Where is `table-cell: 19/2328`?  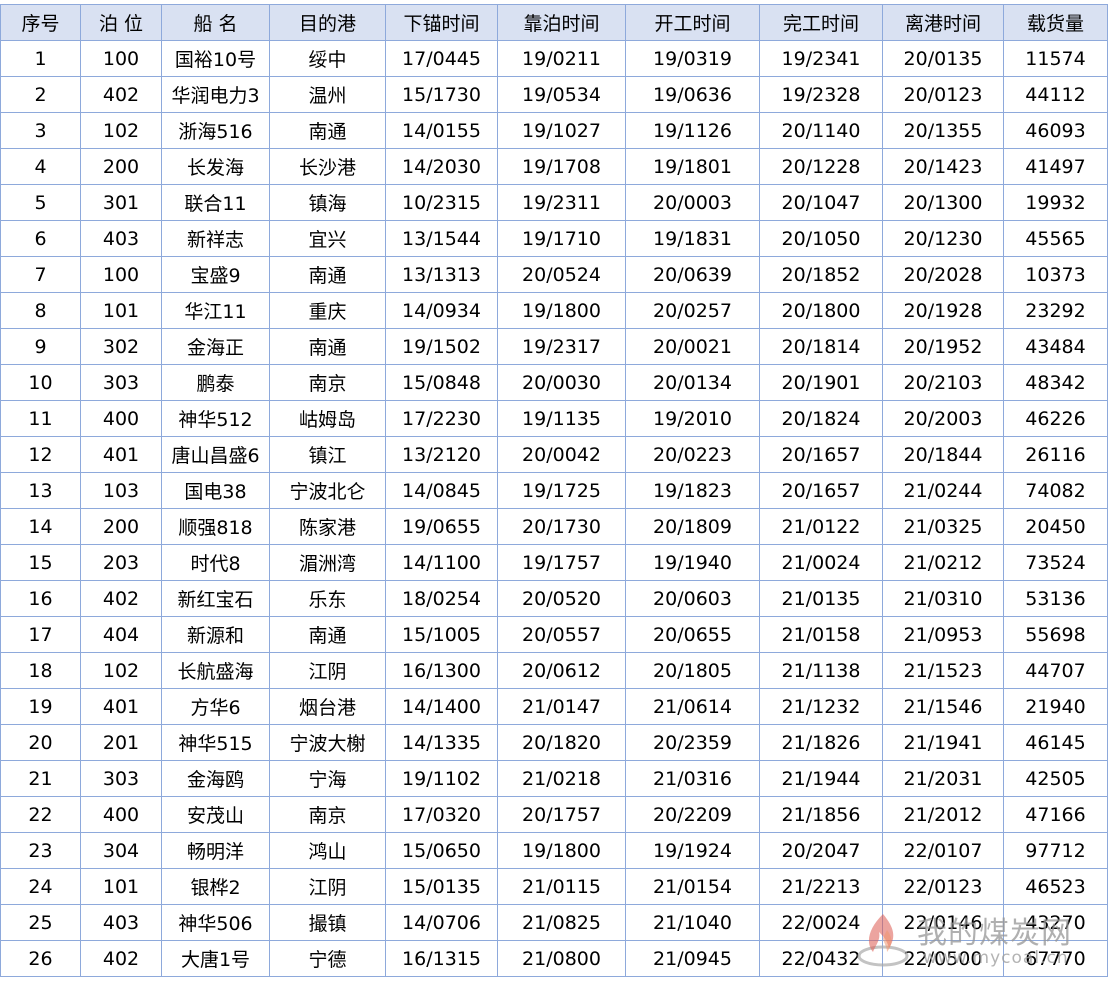 table-cell: 19/2328 is located at coordinates (821, 94).